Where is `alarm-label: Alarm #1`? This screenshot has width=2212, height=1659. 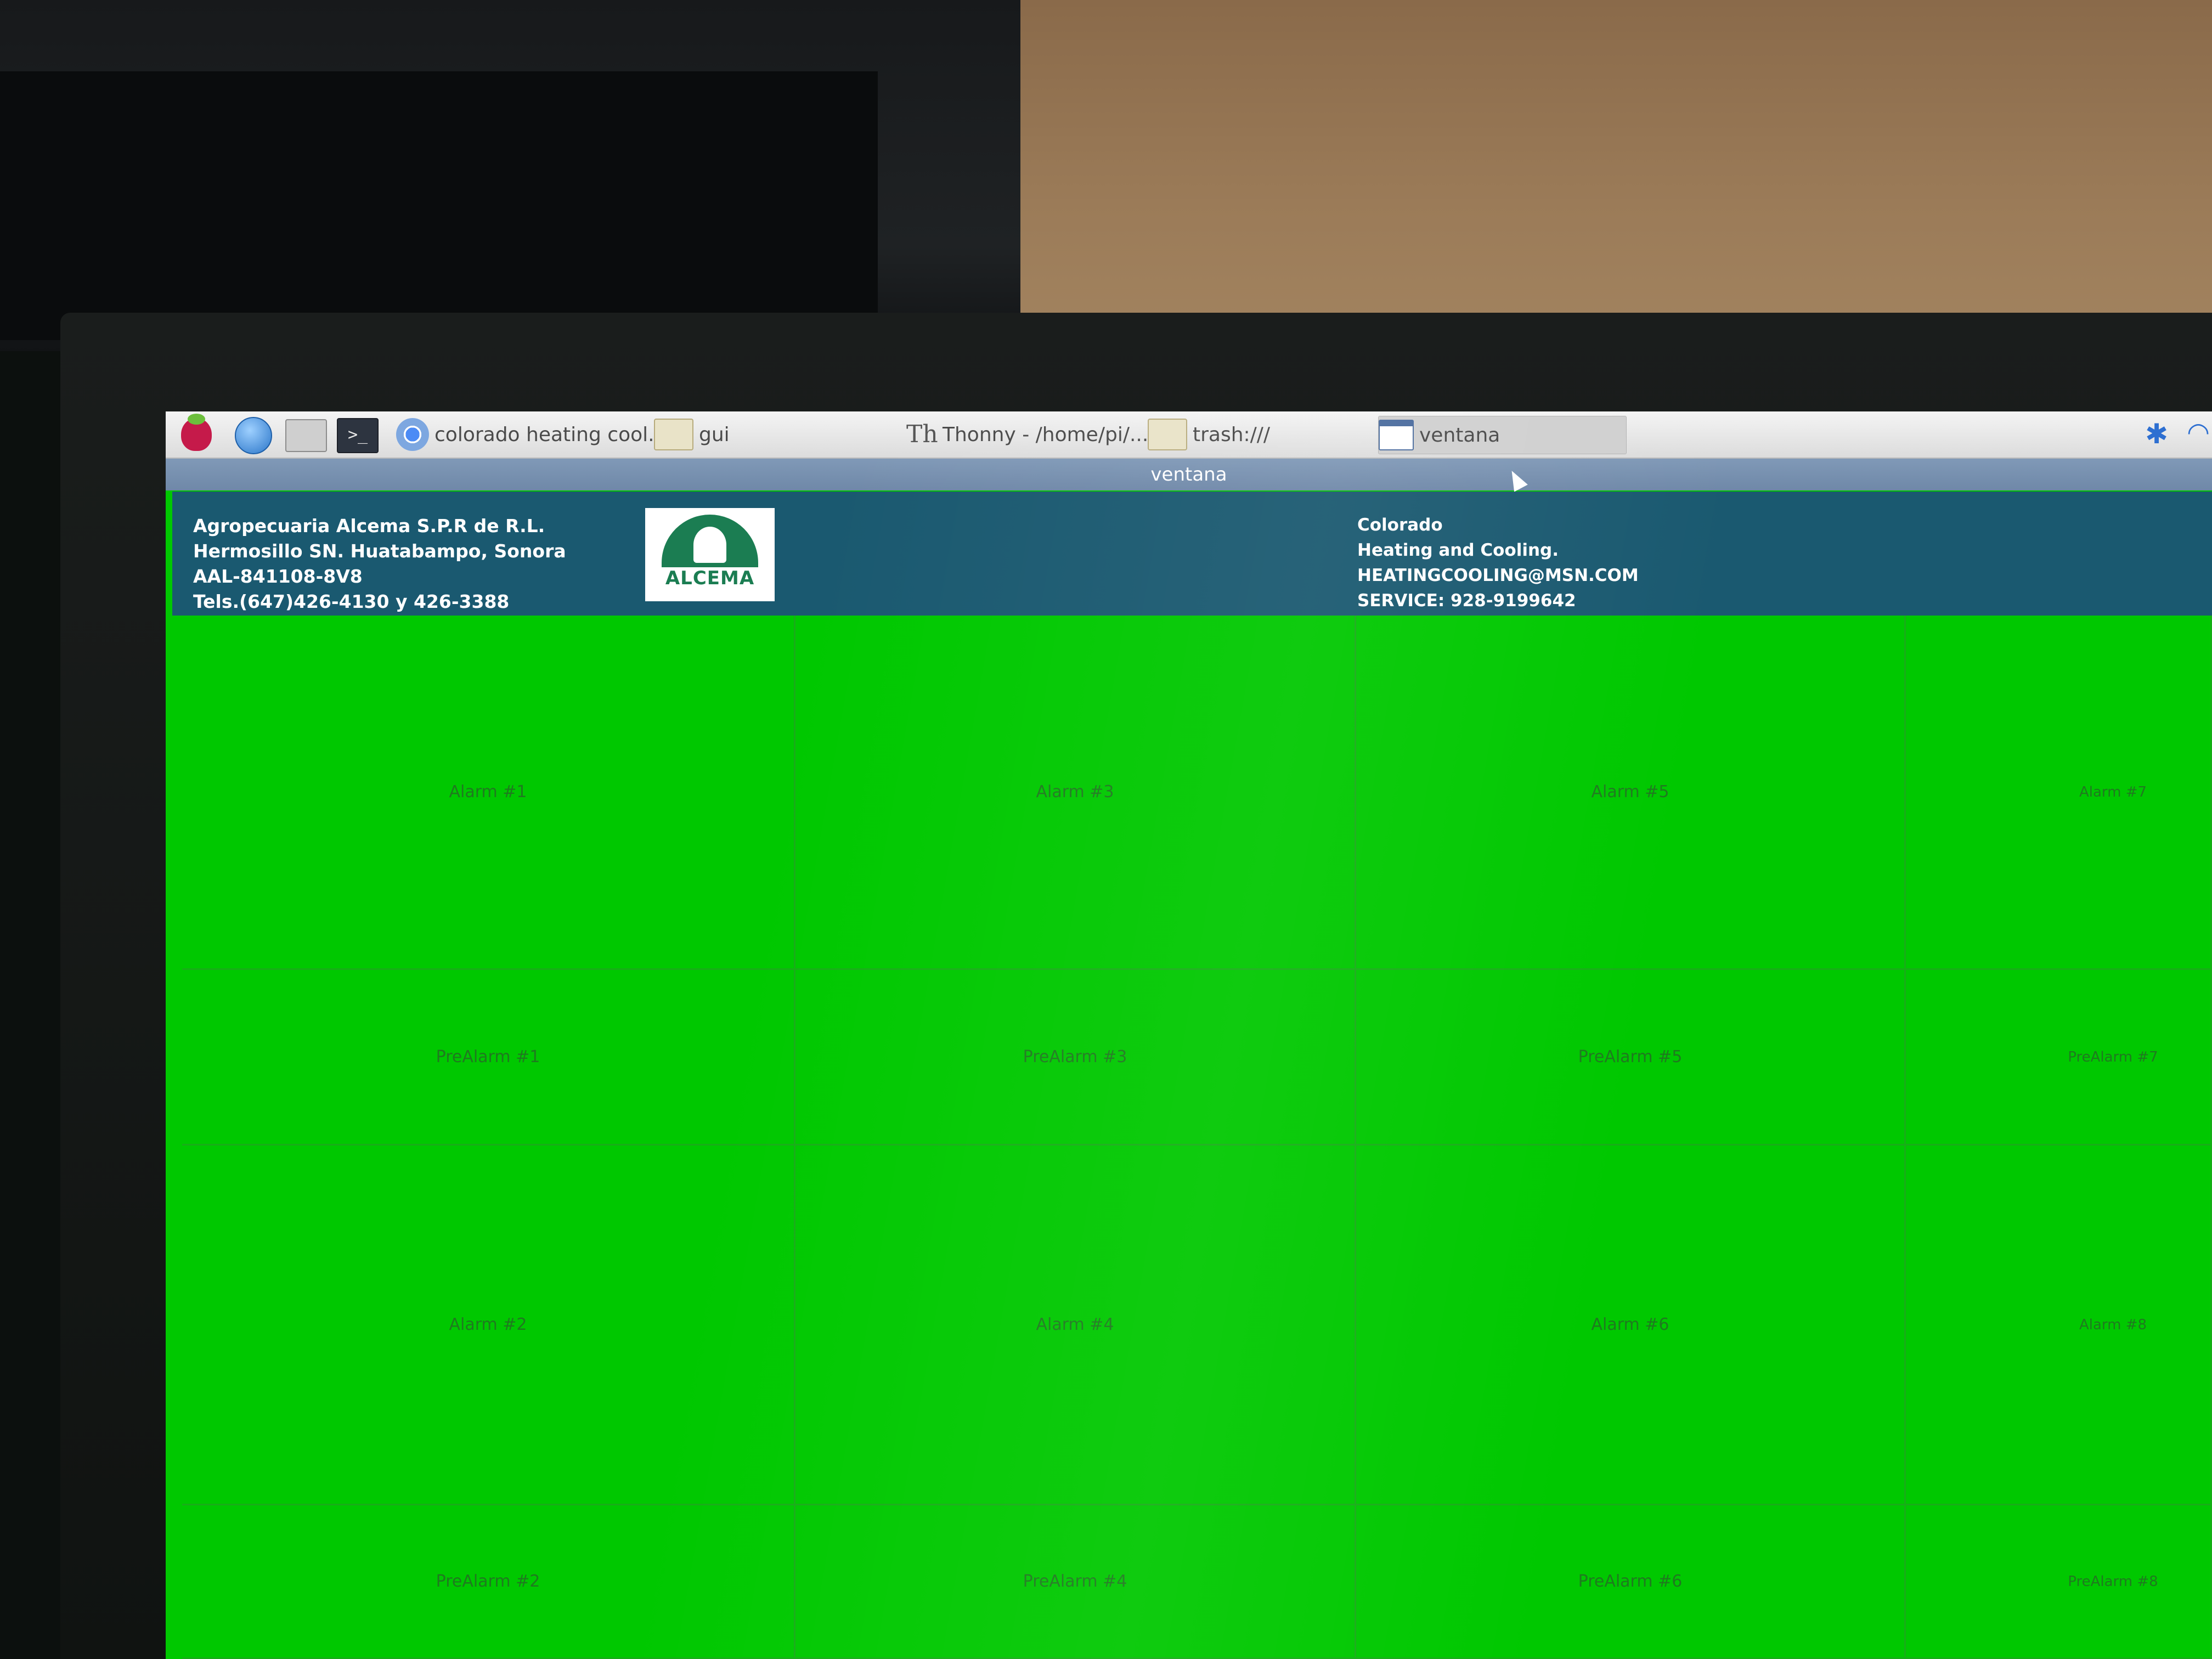 alarm-label: Alarm #1 is located at coordinates (488, 792).